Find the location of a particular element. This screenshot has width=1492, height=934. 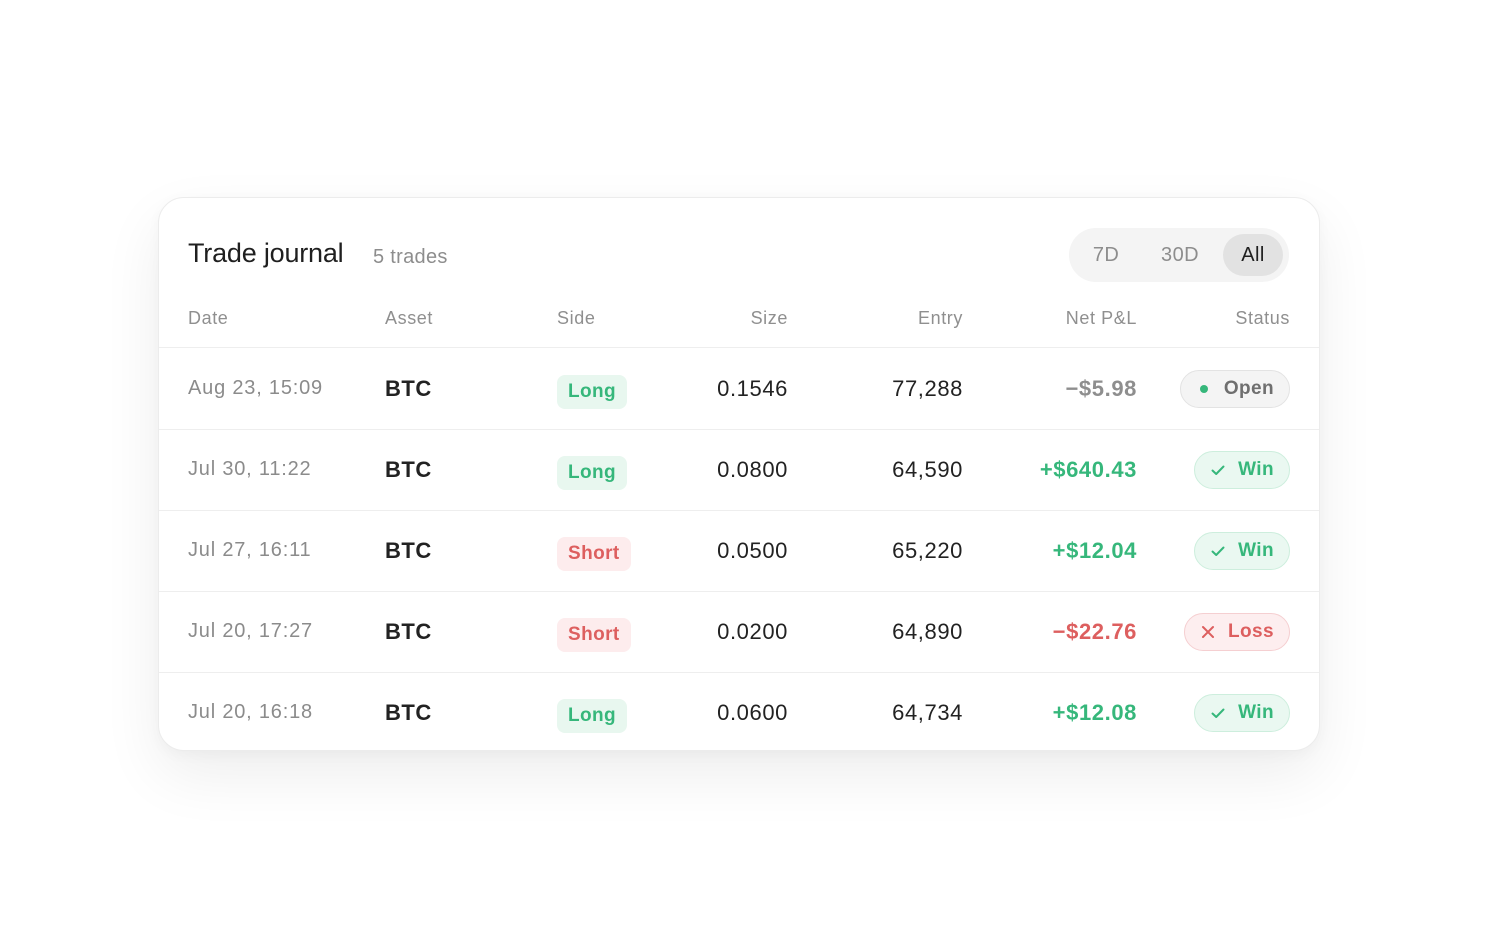

pnl-cell: +$12.08 is located at coordinates (1094, 711).